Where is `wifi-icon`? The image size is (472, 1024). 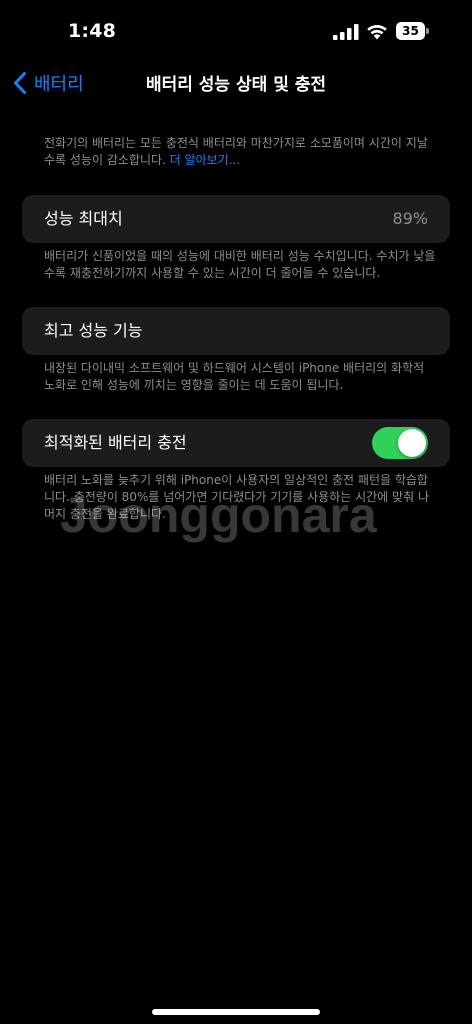
wifi-icon is located at coordinates (377, 32).